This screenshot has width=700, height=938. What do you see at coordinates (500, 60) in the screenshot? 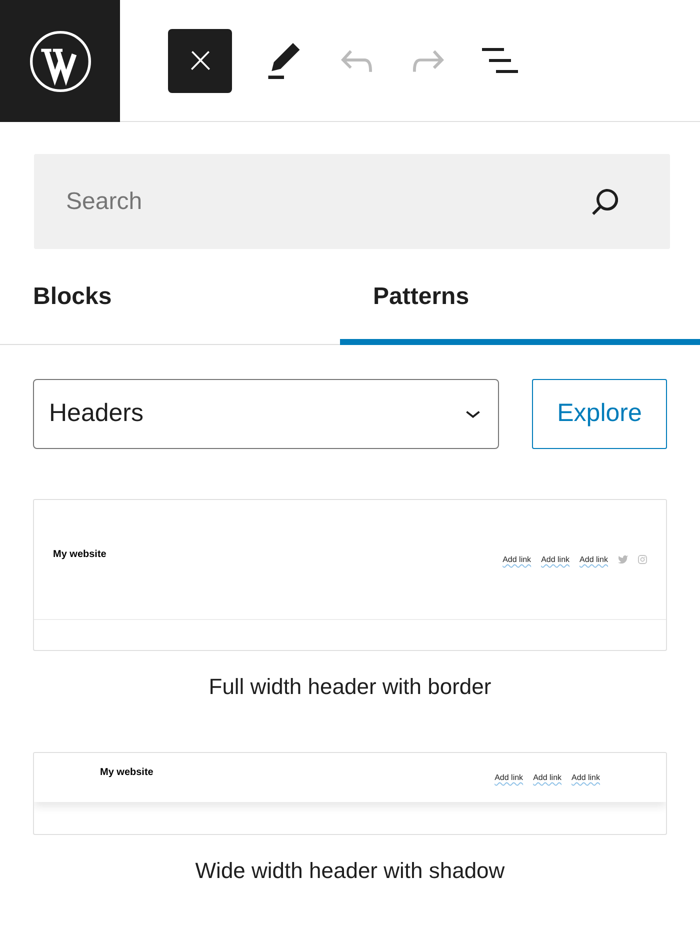
I see `list-view-icon` at bounding box center [500, 60].